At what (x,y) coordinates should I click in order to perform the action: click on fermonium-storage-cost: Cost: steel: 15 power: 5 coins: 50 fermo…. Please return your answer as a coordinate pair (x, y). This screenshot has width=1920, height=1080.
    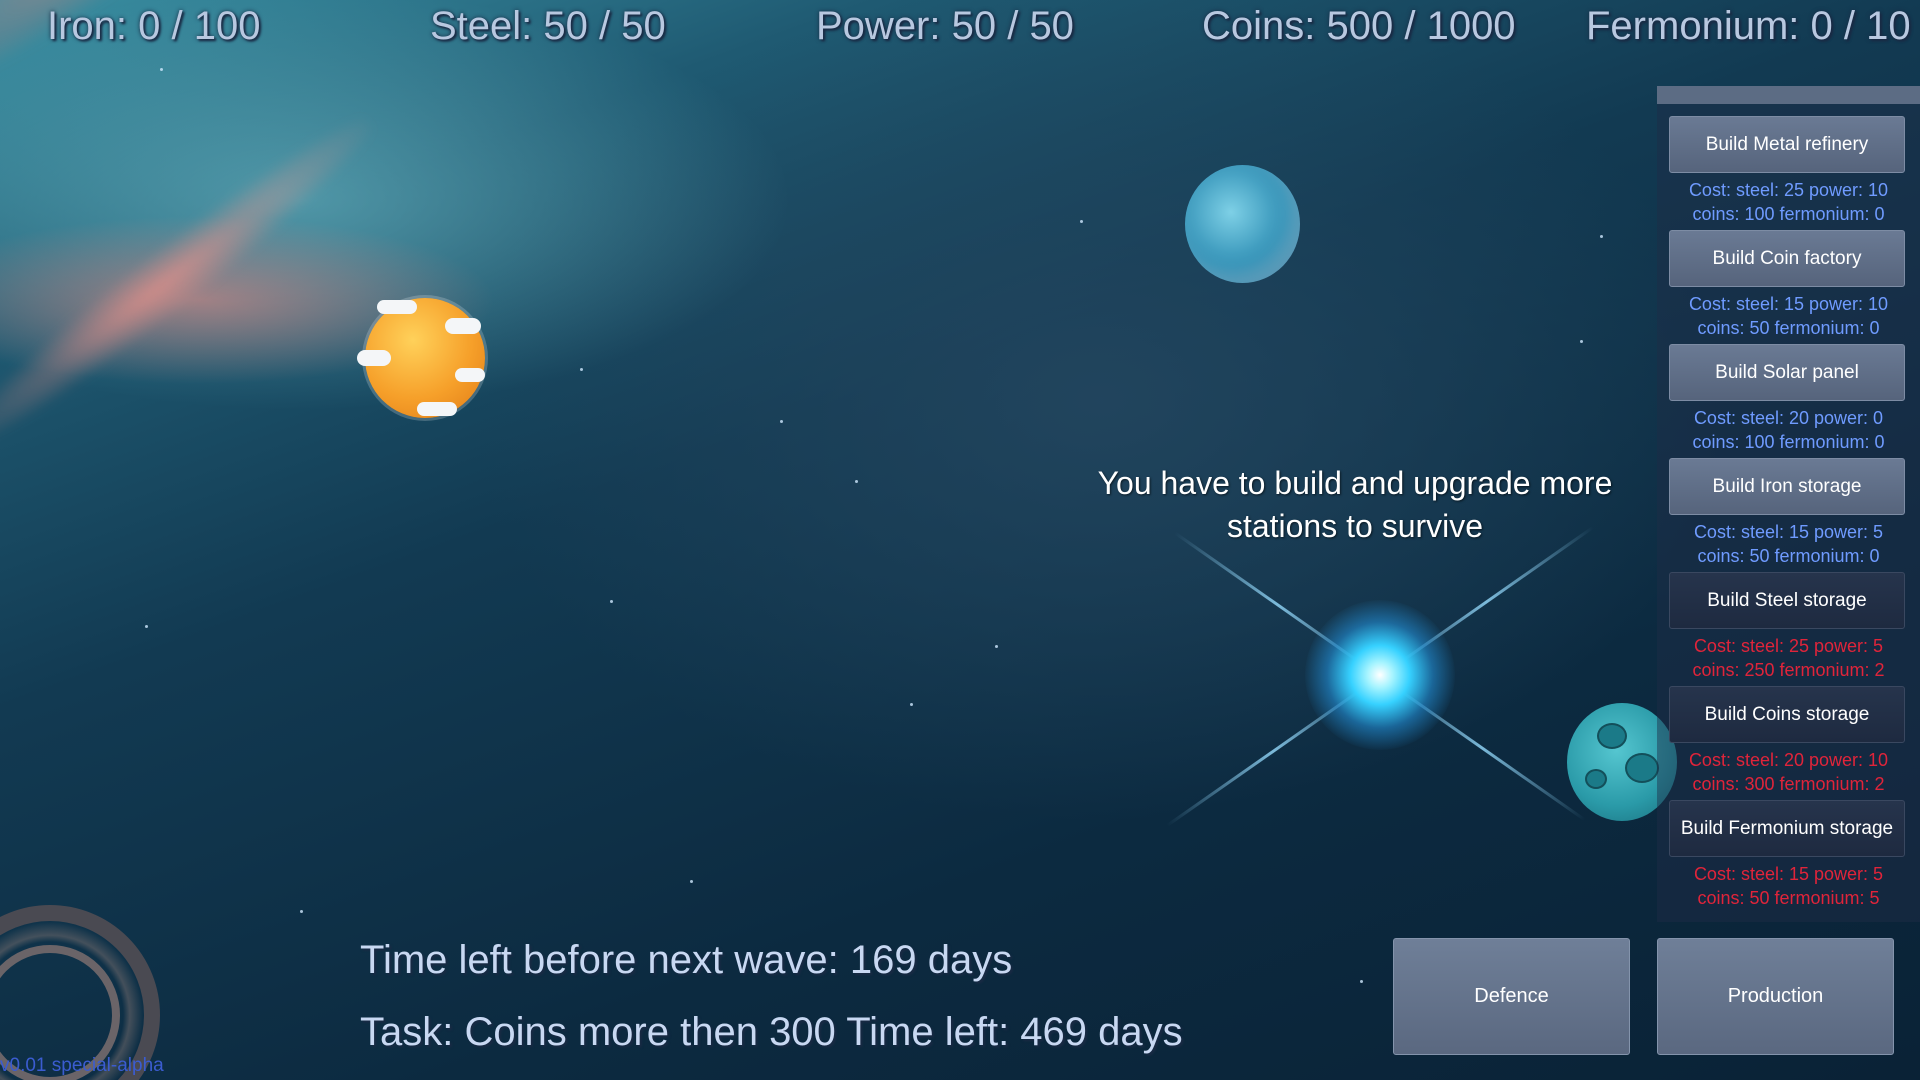
    Looking at the image, I should click on (1788, 886).